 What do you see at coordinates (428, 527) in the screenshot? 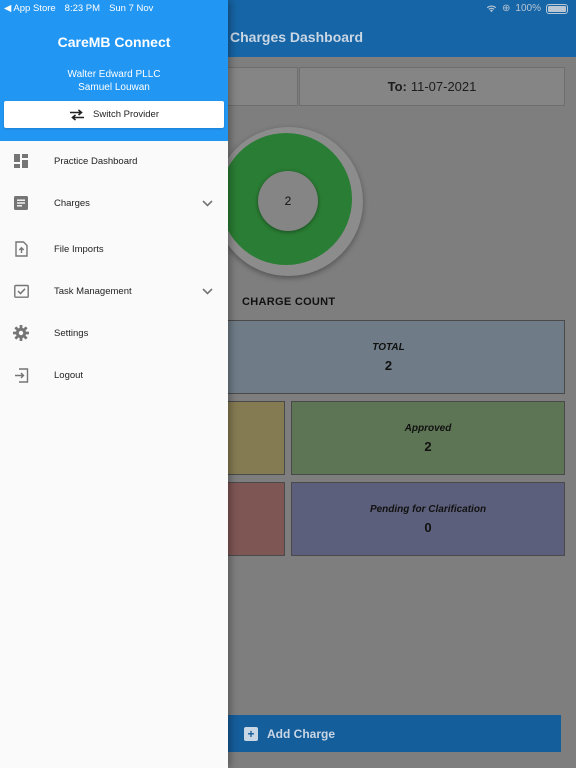
I see `pending-card-value: 0` at bounding box center [428, 527].